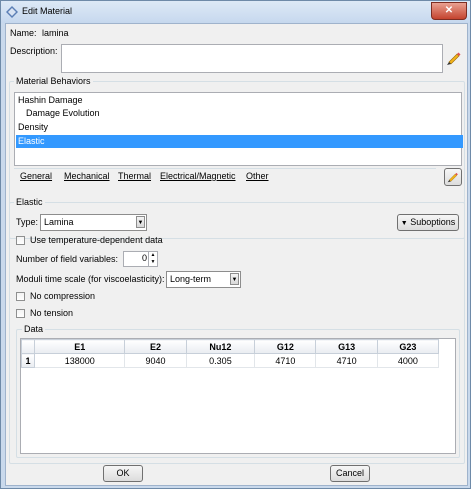 This screenshot has width=471, height=489. Describe the element at coordinates (63, 296) in the screenshot. I see `no-compression-label: No compression` at that location.